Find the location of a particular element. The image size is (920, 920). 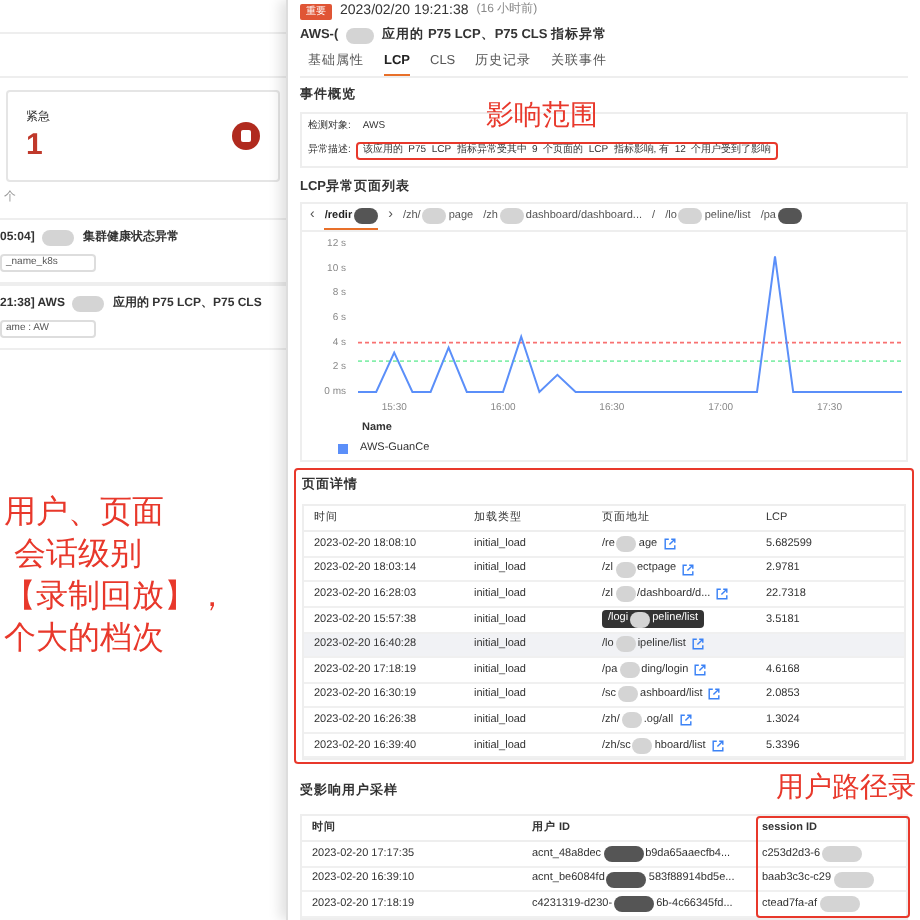

alarm-icon is located at coordinates (246, 136).